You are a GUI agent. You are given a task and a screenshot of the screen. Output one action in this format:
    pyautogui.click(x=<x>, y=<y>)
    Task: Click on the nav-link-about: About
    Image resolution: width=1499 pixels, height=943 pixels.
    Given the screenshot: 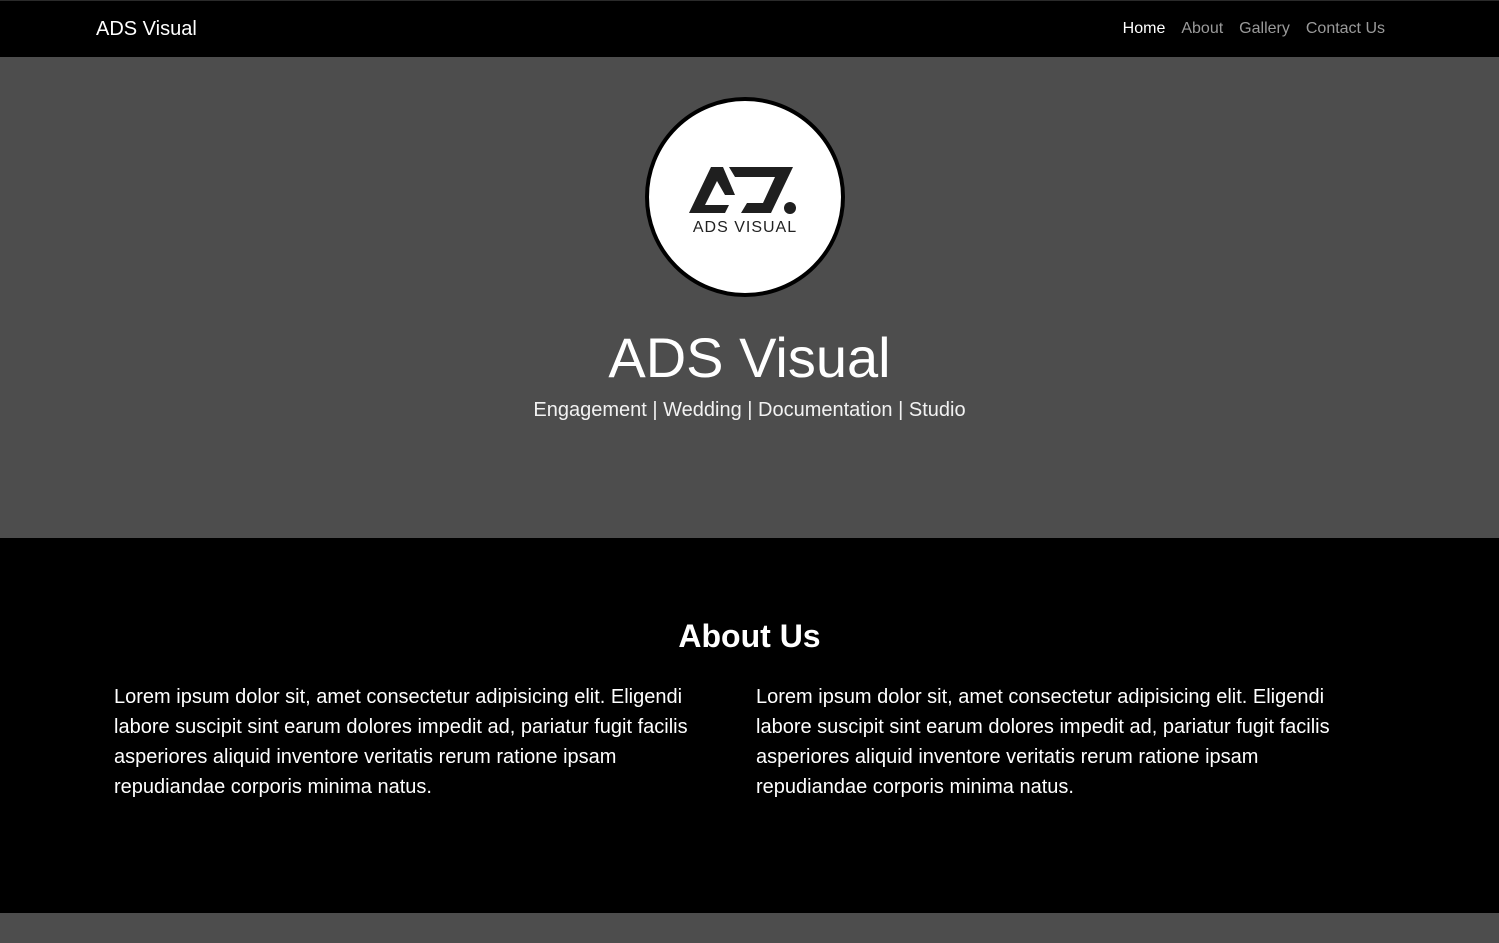 What is the action you would take?
    pyautogui.click(x=1202, y=29)
    